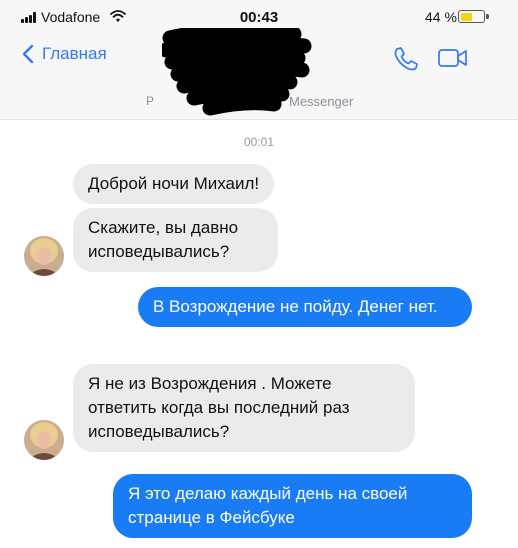 The width and height of the screenshot is (518, 548). Describe the element at coordinates (28, 54) in the screenshot. I see `chevron-left-icon` at that location.